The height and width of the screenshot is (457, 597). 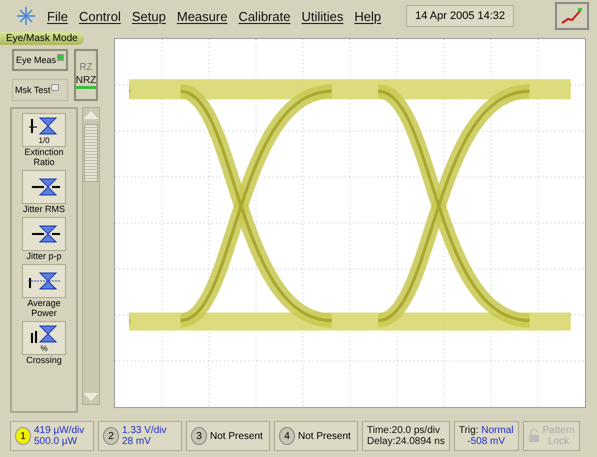 I want to click on date-time-display: 14 Apr 2005 14:32, so click(x=460, y=16).